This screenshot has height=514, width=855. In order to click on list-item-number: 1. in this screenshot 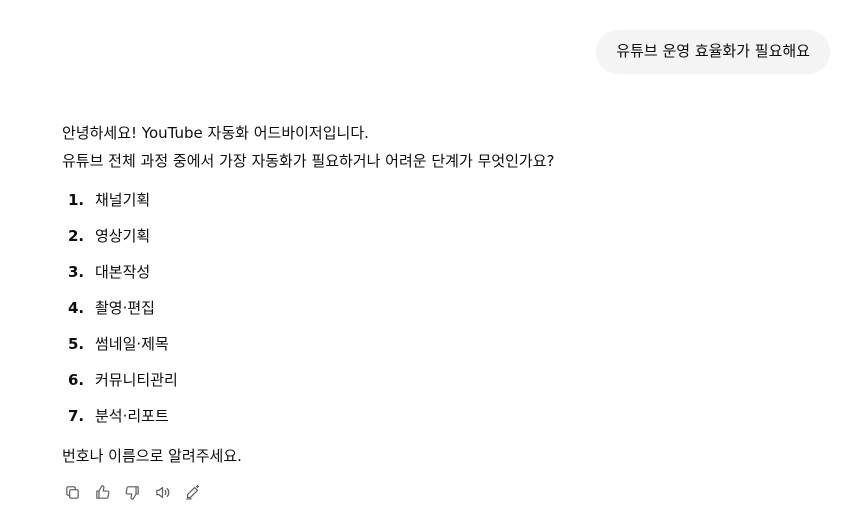, I will do `click(76, 200)`.